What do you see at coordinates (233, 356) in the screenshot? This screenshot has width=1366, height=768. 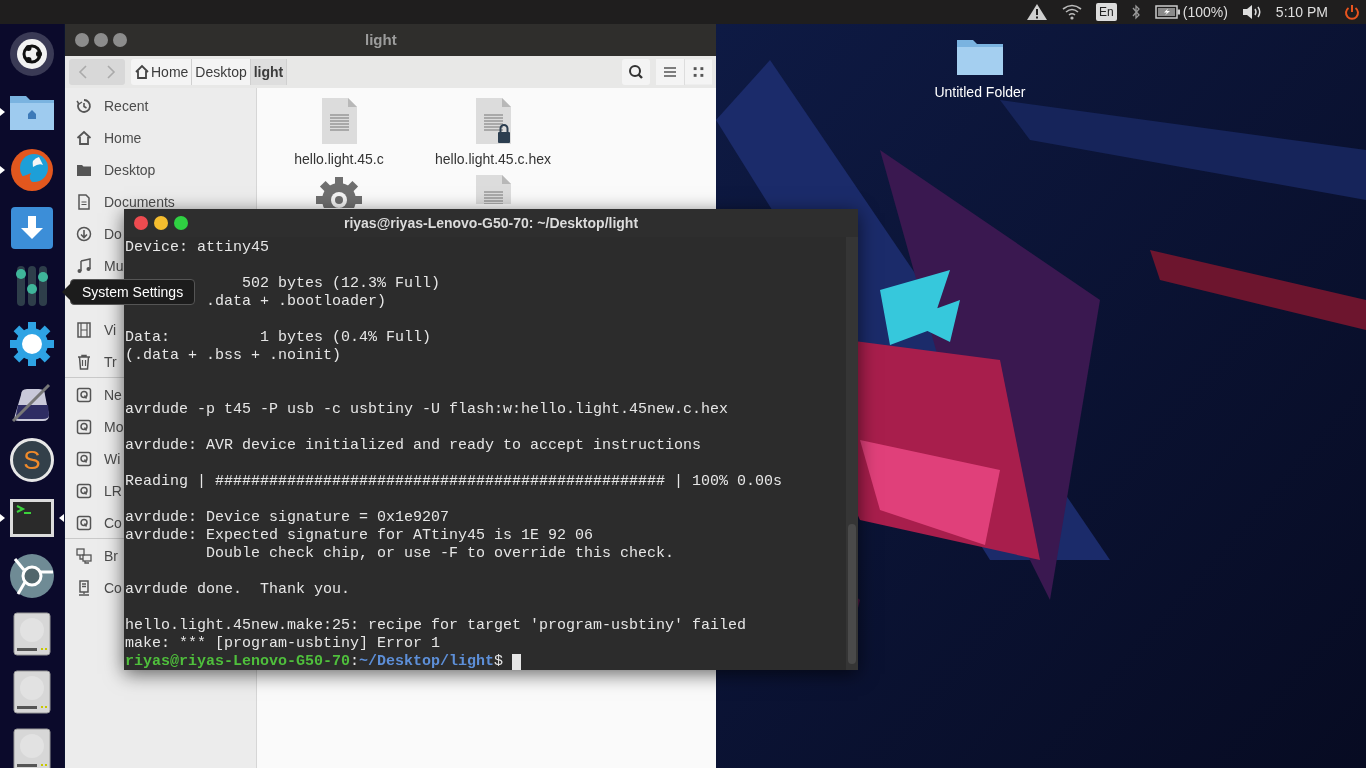 I see `terminal-line: (.data + .bss + .noinit)` at bounding box center [233, 356].